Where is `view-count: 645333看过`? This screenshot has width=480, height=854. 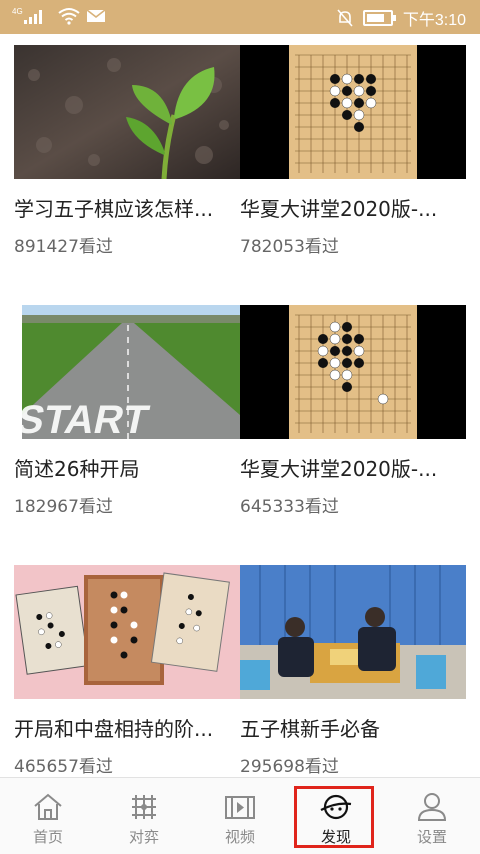 view-count: 645333看过 is located at coordinates (289, 507).